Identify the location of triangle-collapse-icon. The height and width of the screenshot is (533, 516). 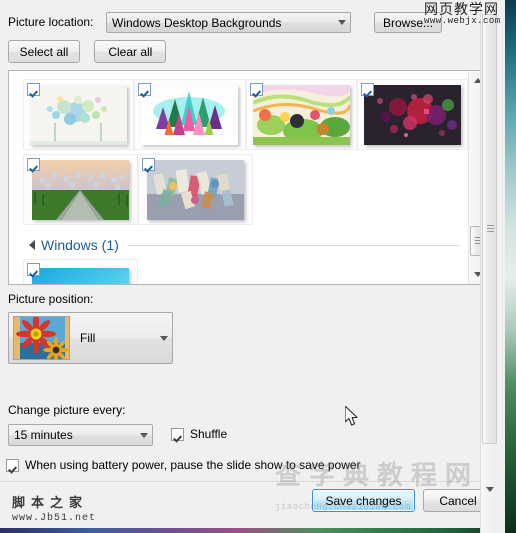
(32, 245).